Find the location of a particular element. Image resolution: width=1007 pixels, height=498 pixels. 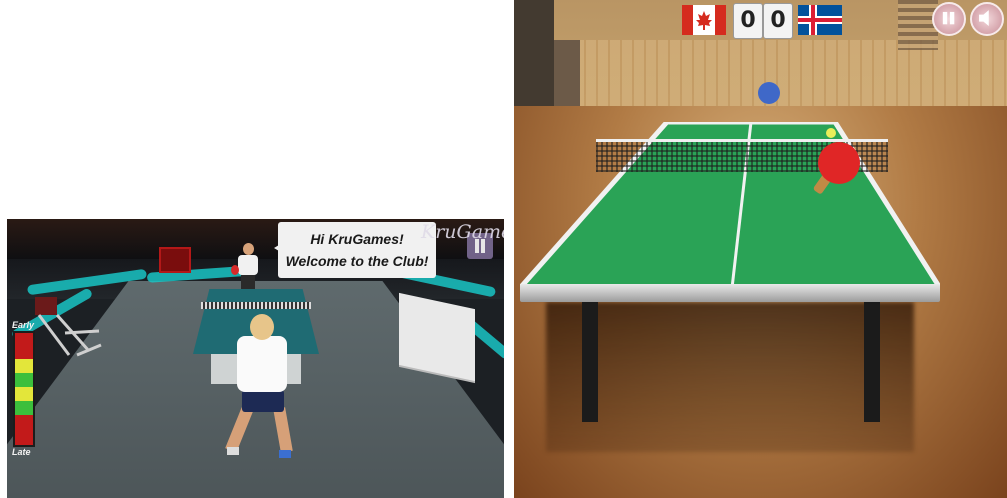

timing-early-label: Early is located at coordinates (23, 325).